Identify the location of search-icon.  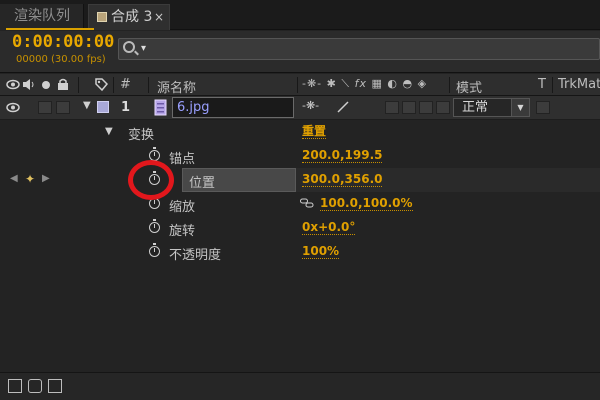
(129, 47).